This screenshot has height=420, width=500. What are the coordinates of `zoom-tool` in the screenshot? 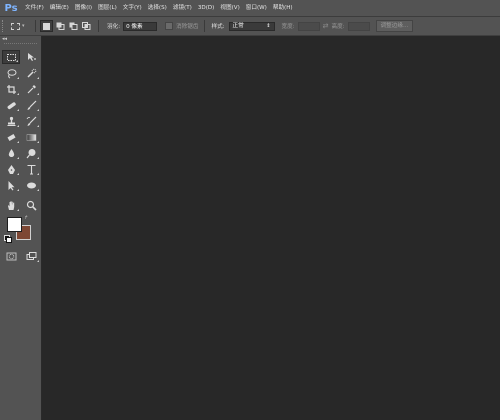 It's located at (31, 205).